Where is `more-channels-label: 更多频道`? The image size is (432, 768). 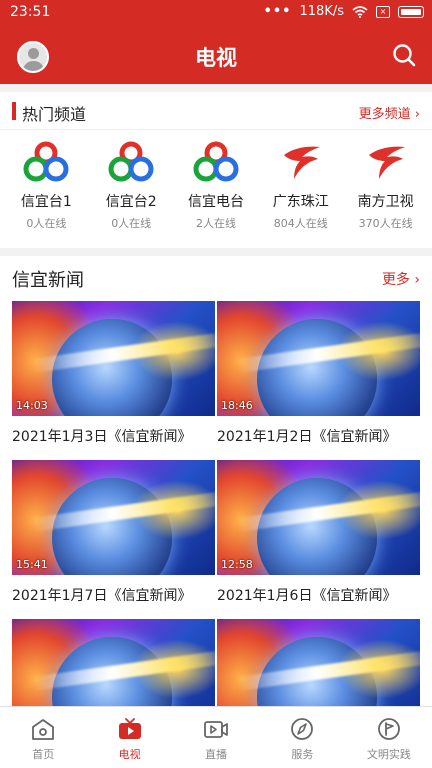
more-channels-label: 更多频道 is located at coordinates (384, 114).